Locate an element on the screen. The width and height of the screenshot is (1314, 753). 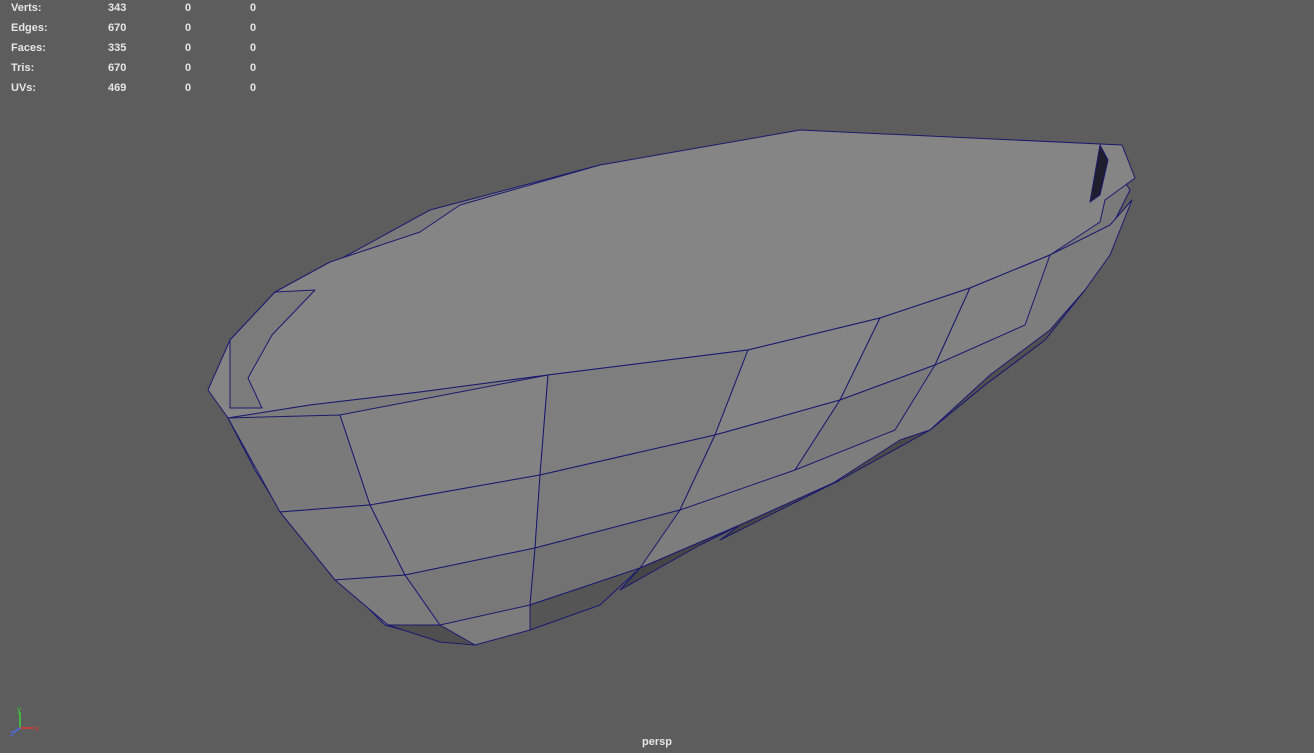
camera-name-label: persp is located at coordinates (657, 742).